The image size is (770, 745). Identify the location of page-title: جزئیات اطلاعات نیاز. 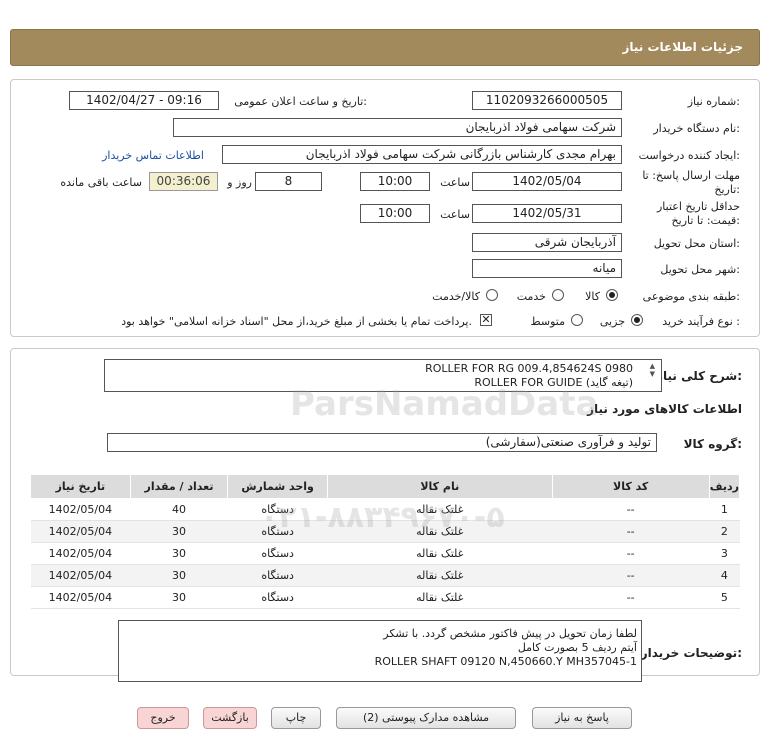
(682, 47).